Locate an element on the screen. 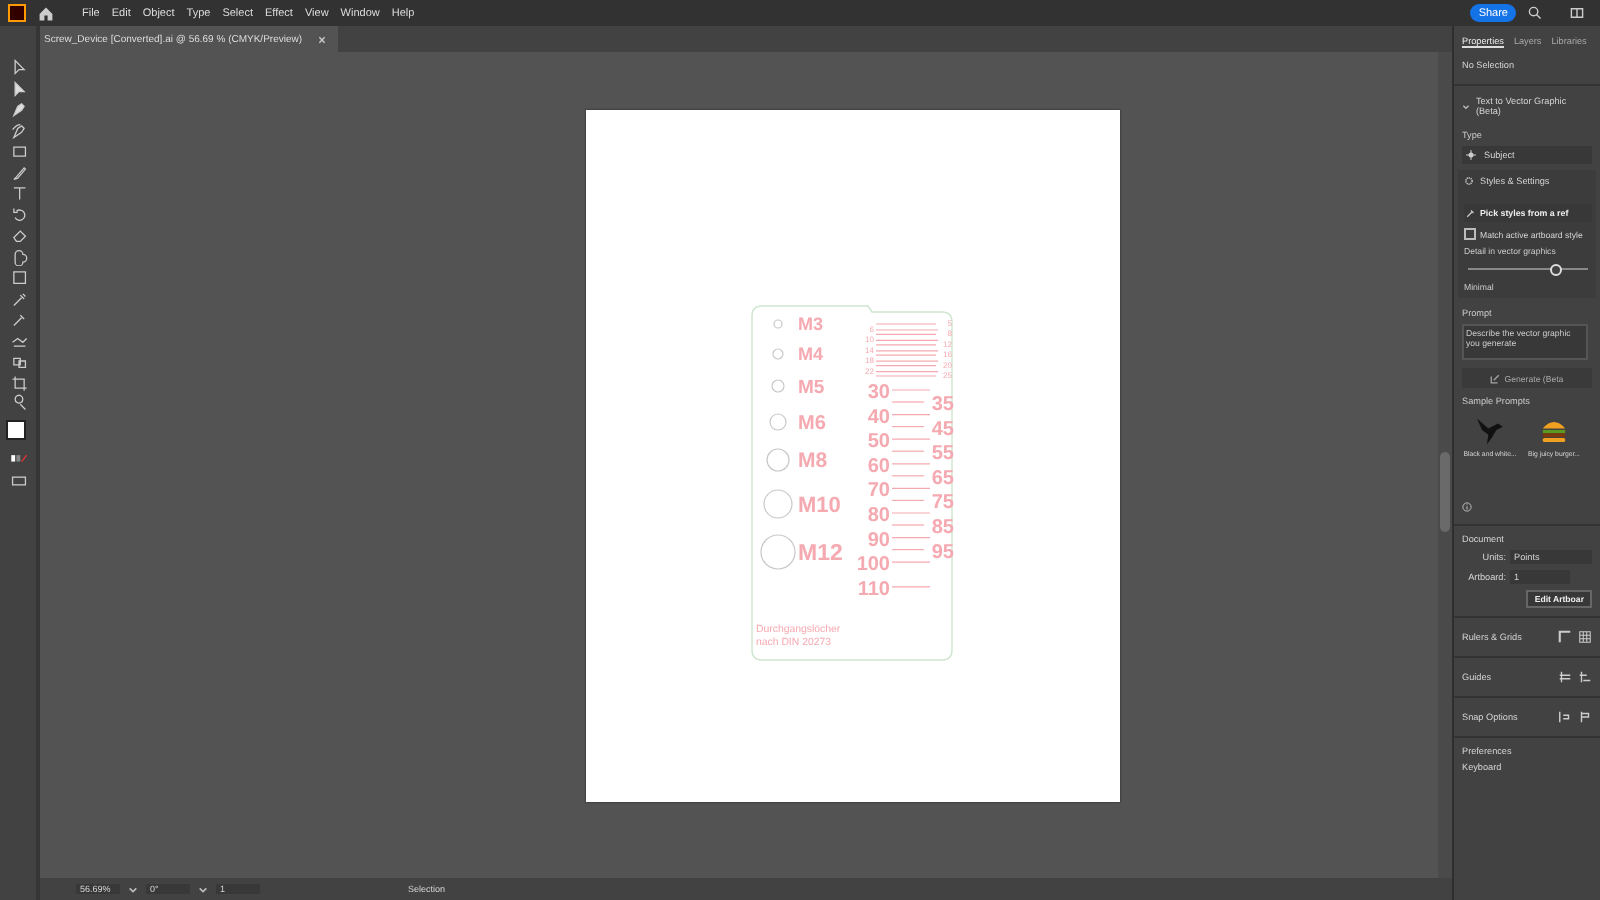  size-label: M4 is located at coordinates (811, 354).